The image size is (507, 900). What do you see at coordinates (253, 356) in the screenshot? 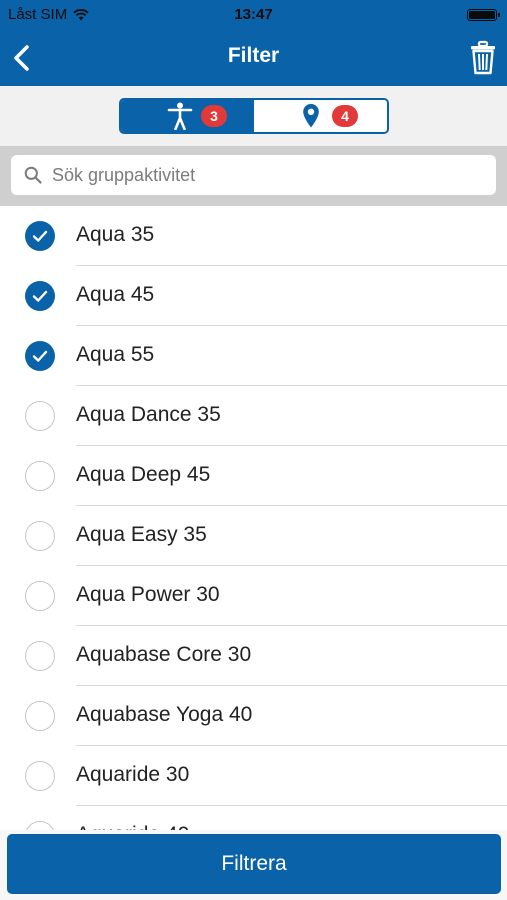
I see `list-item: Aqua 55` at bounding box center [253, 356].